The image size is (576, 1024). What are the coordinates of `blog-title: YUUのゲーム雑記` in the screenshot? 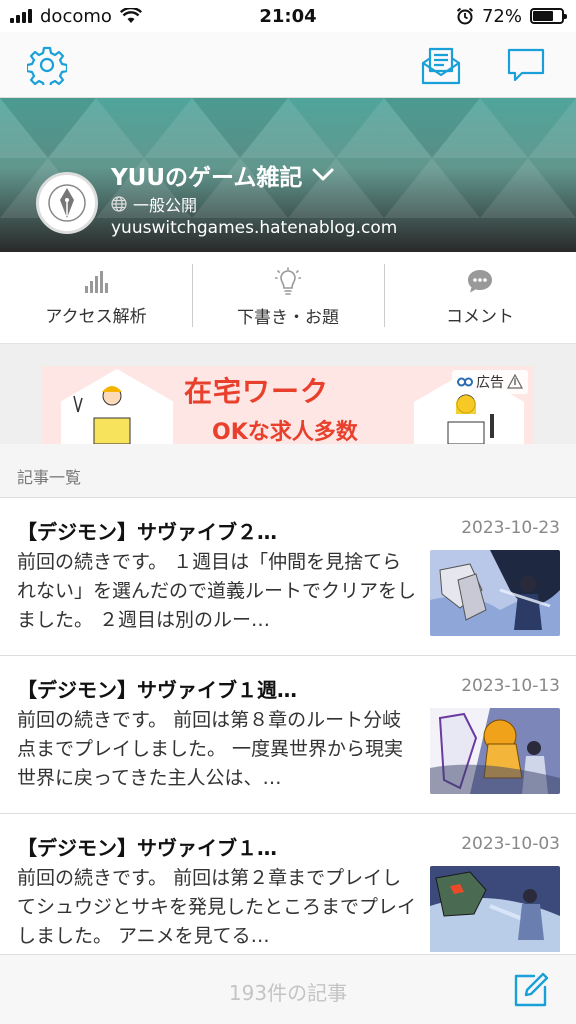 It's located at (222, 175).